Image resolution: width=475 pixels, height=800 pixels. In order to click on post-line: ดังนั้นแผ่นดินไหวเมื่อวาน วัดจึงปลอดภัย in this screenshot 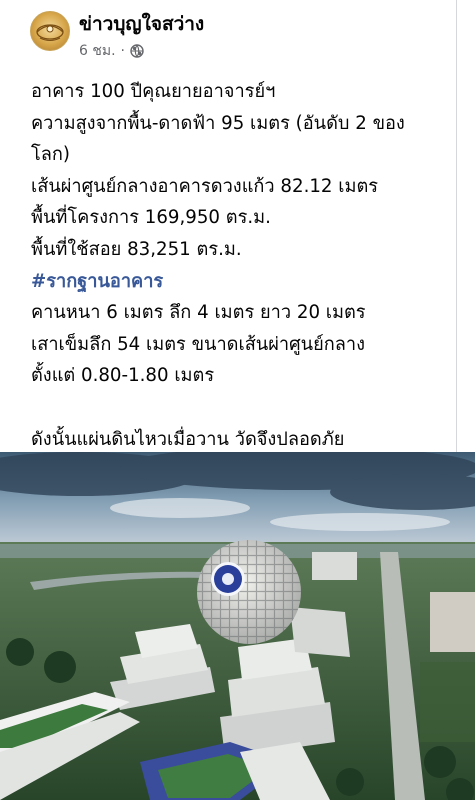, I will do `click(188, 439)`.